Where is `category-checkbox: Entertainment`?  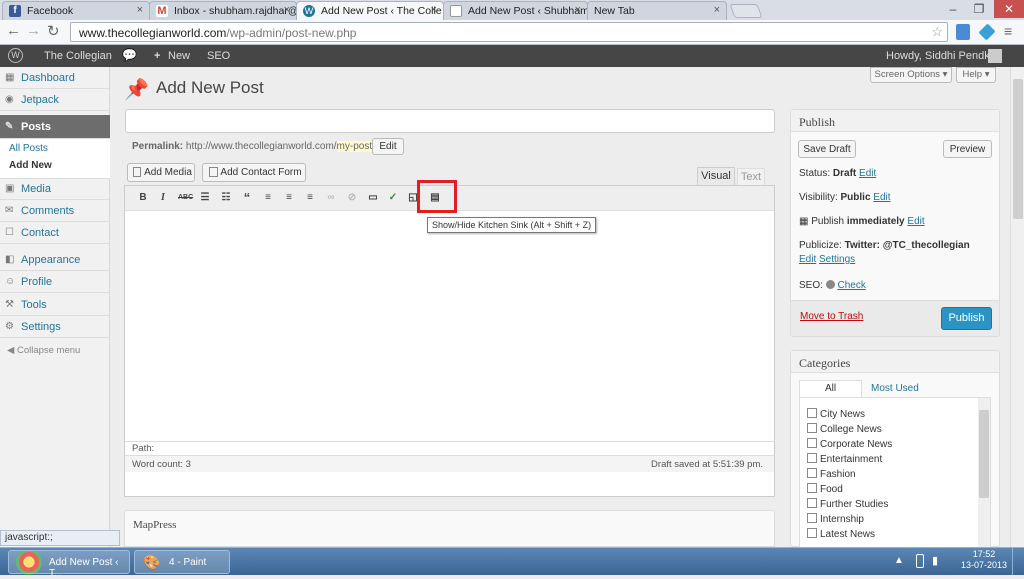
category-checkbox: Entertainment is located at coordinates (844, 459).